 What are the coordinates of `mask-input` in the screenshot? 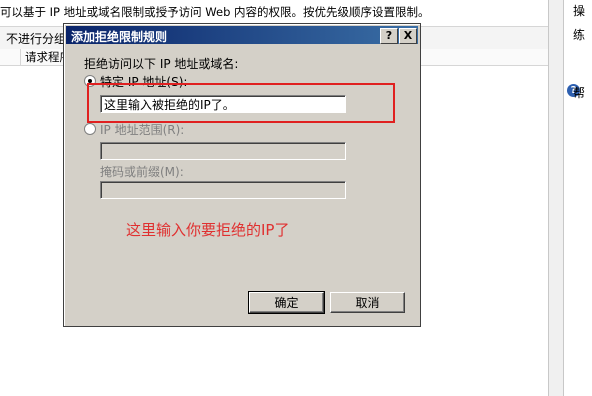 It's located at (223, 190).